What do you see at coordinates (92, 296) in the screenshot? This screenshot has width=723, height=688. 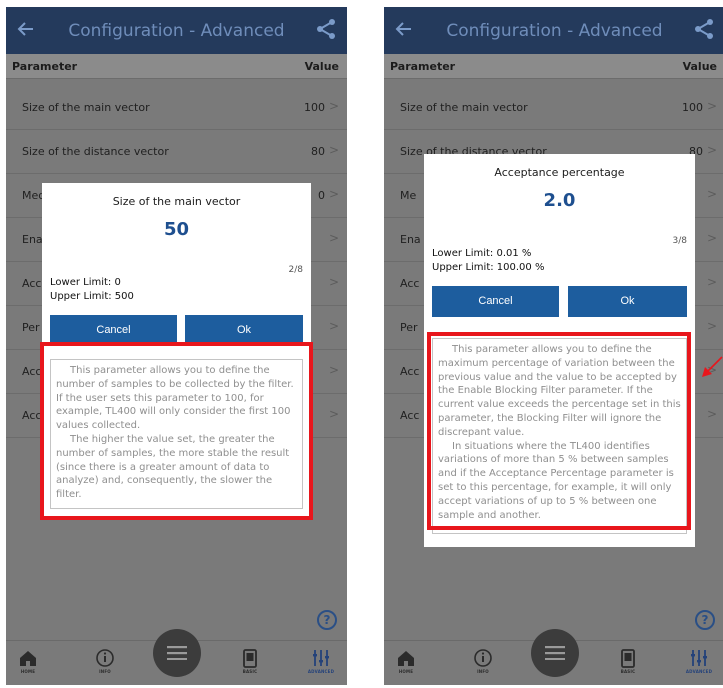 I see `upper-limit: Upper Limit: 500` at bounding box center [92, 296].